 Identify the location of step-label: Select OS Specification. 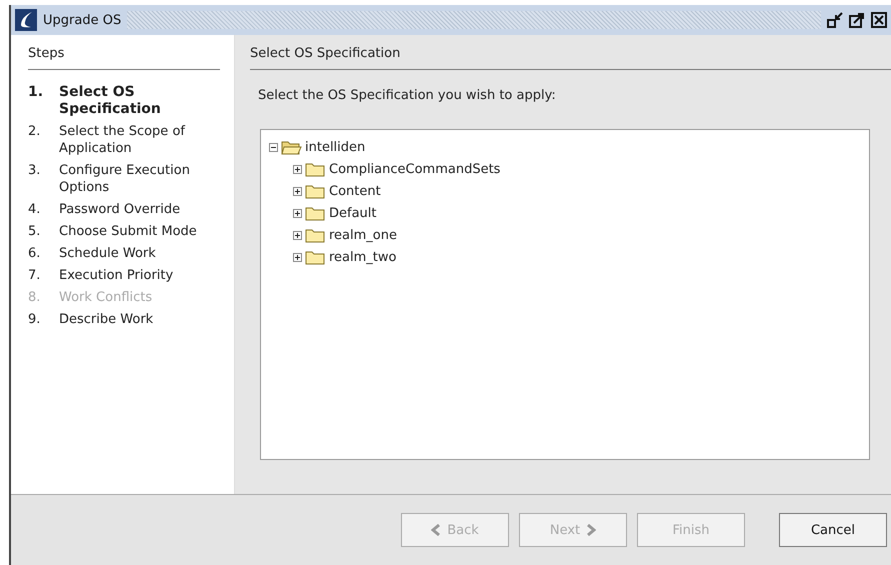
(110, 101).